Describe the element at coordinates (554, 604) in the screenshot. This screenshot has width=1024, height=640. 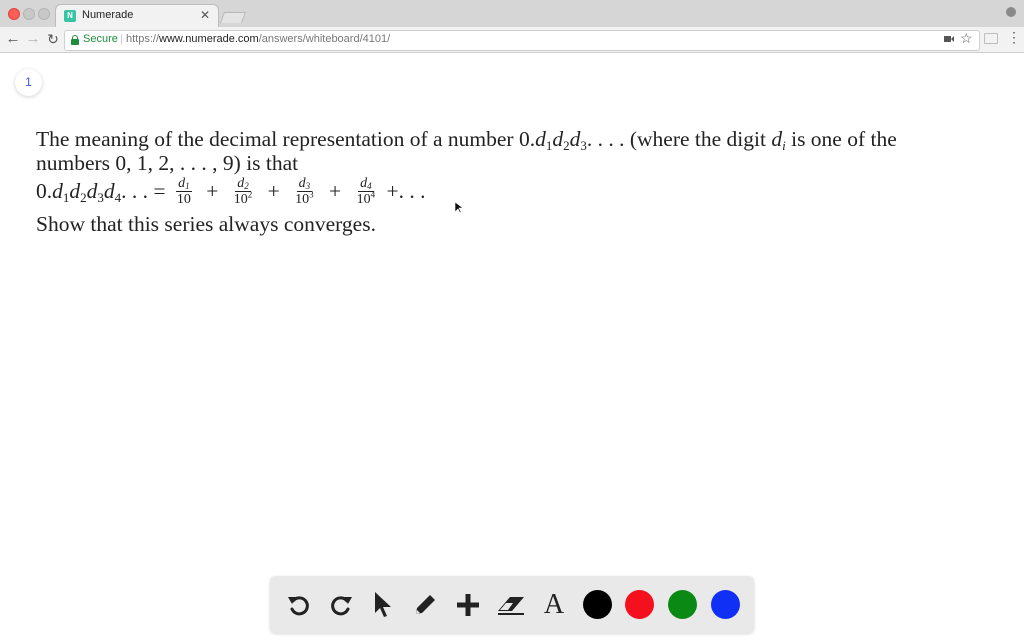
I see `text-icon: A` at that location.